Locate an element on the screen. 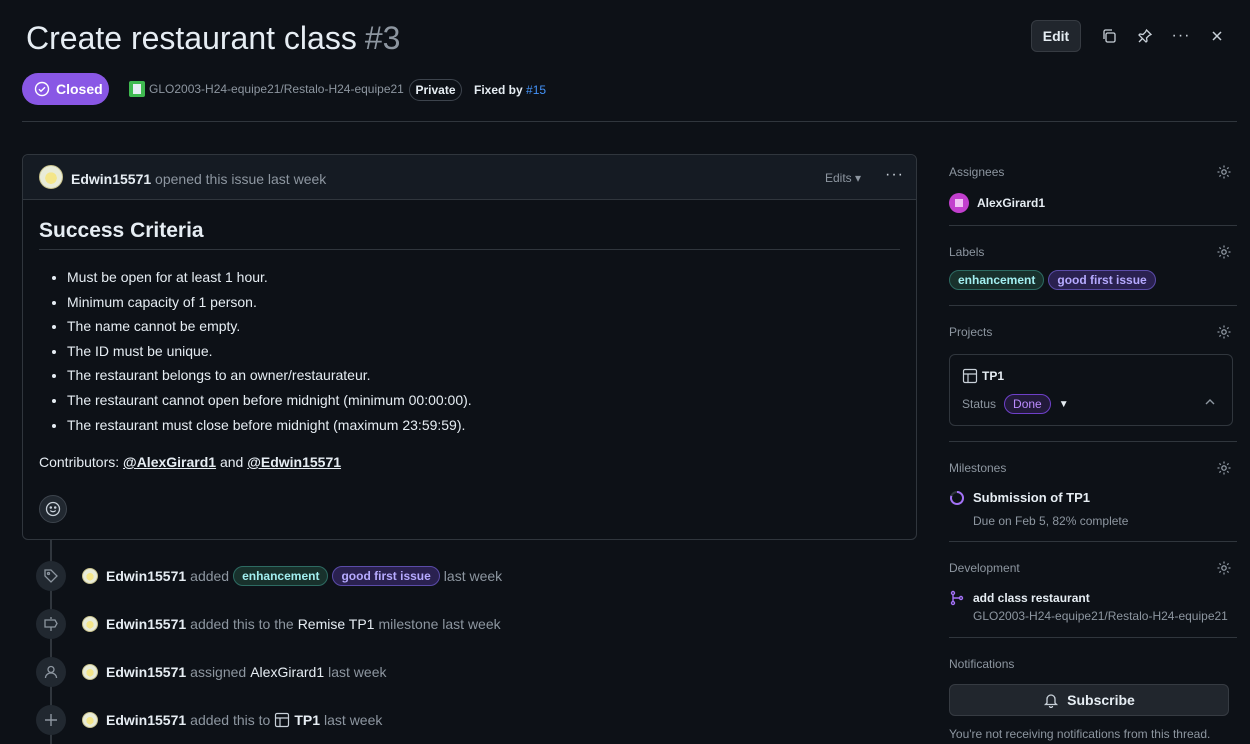 The height and width of the screenshot is (744, 1250). caret-down-icon: ▼ is located at coordinates (1064, 404).